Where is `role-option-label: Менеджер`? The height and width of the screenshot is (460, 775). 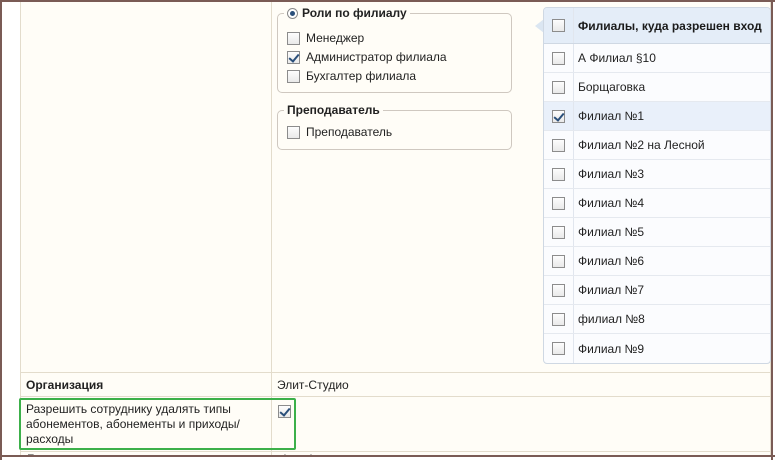 role-option-label: Менеджер is located at coordinates (335, 38).